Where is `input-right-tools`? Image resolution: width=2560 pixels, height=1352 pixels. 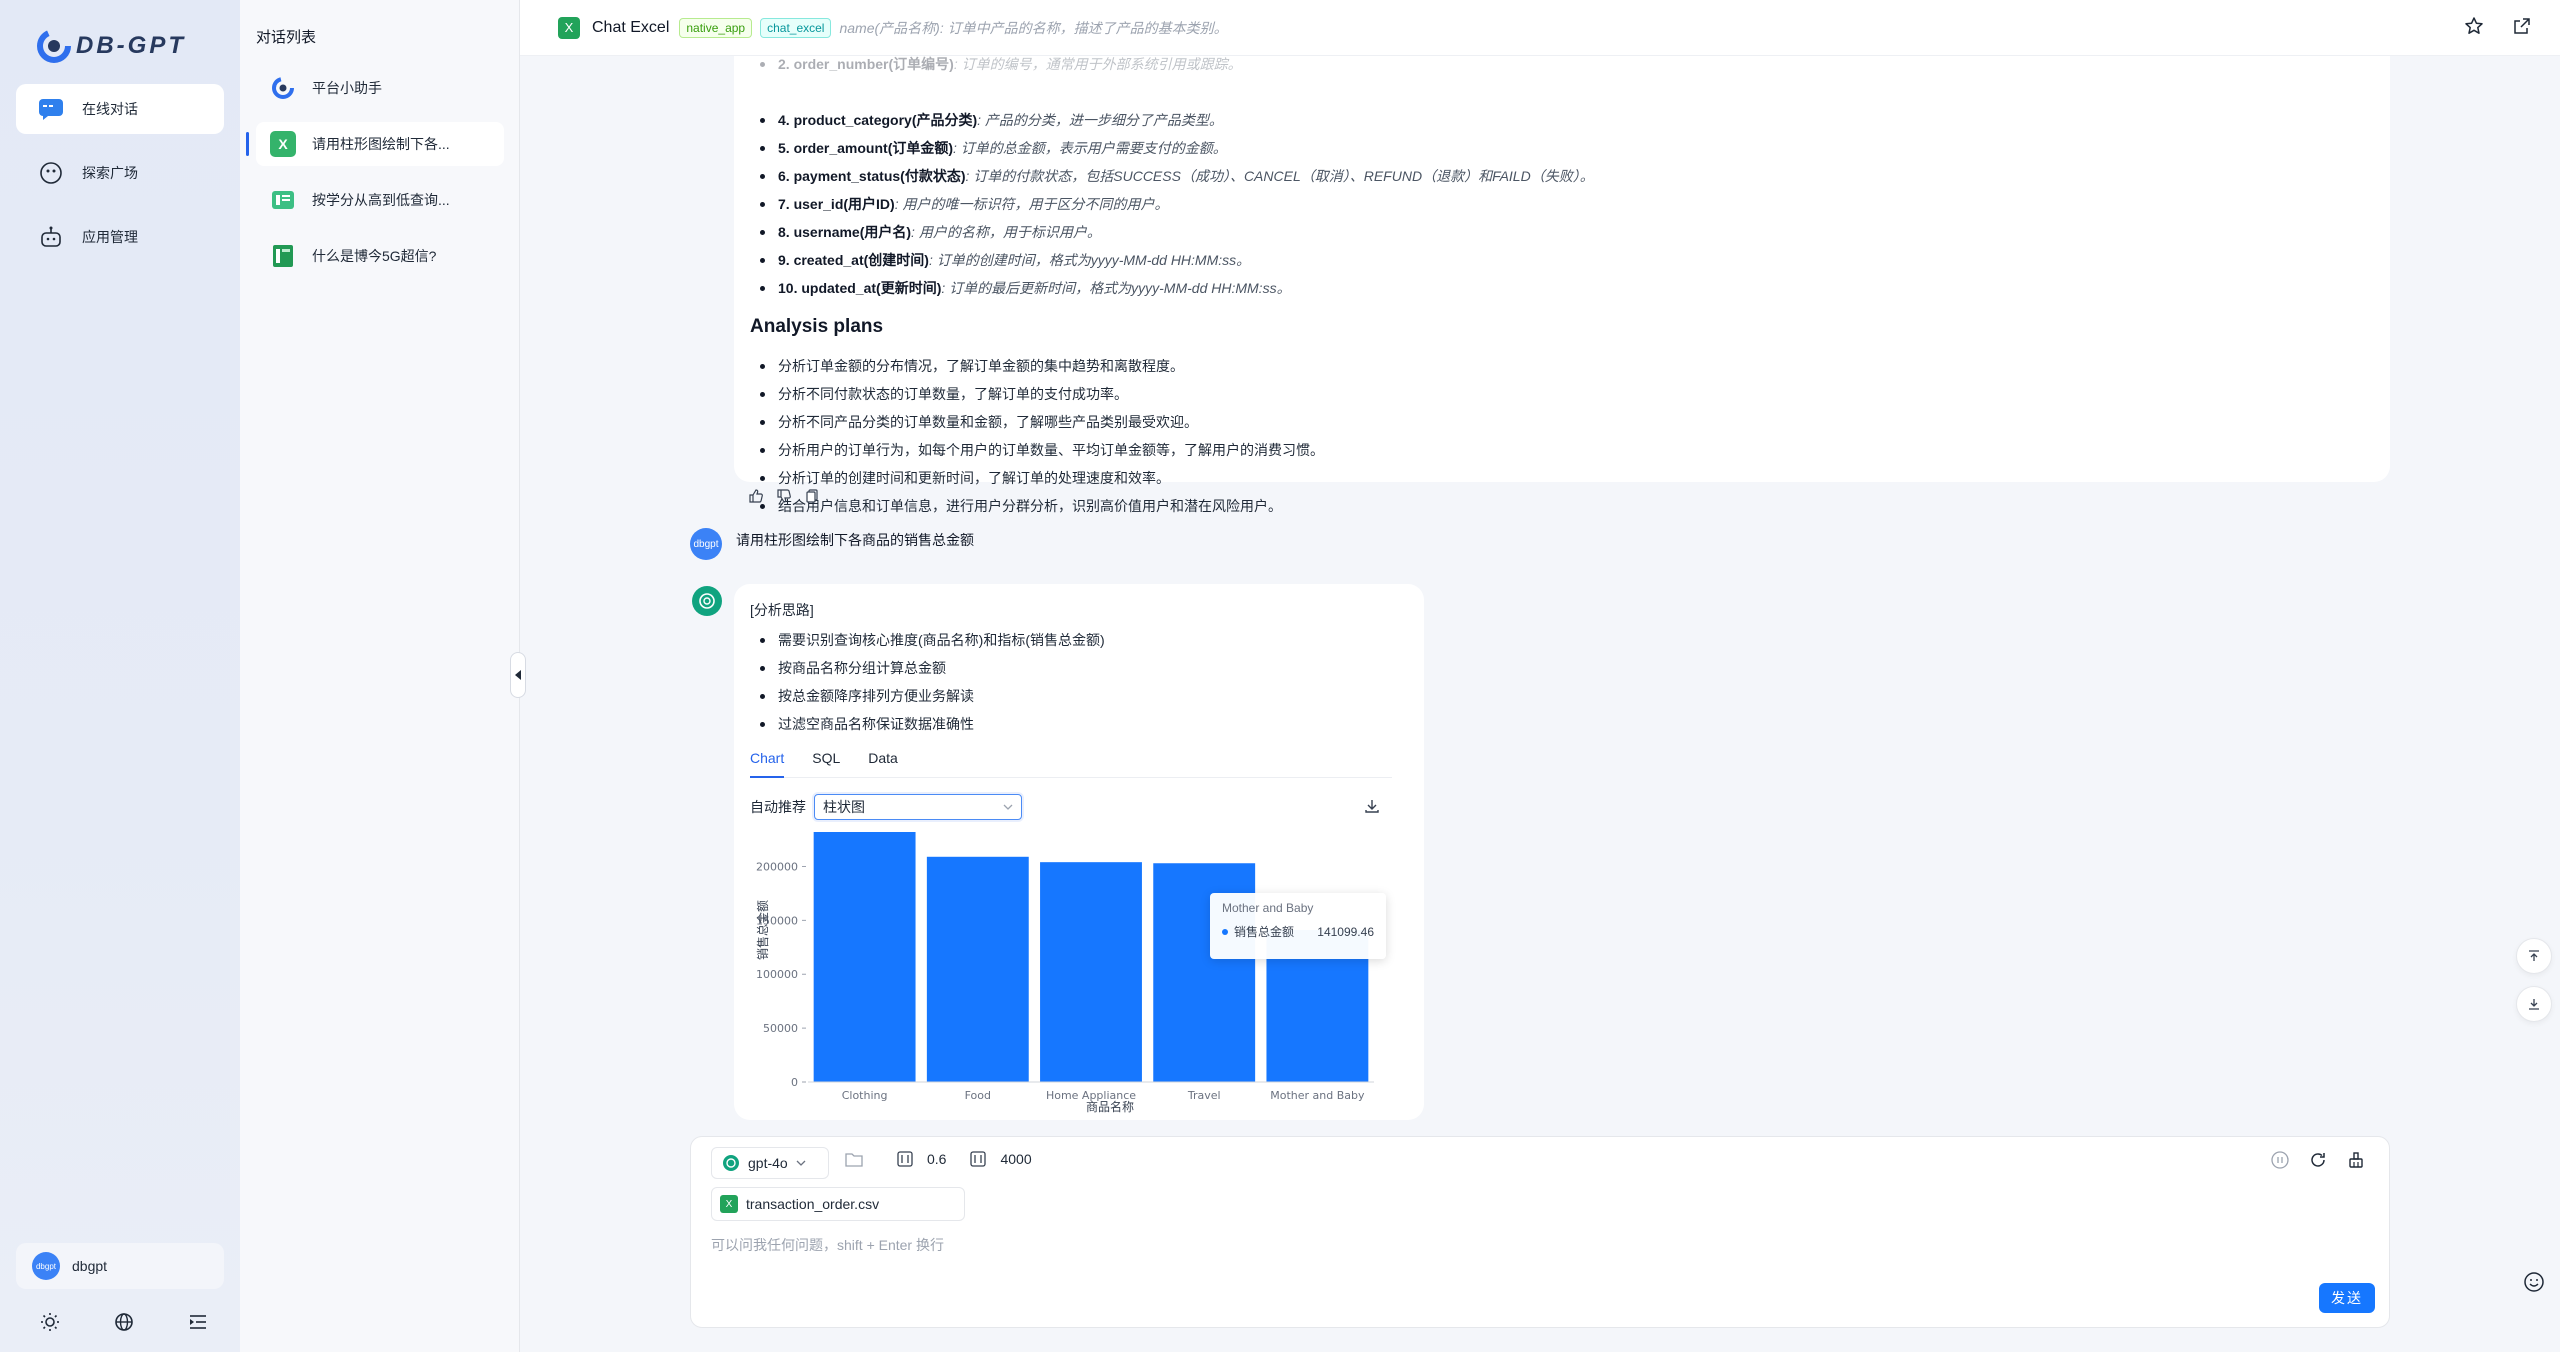
input-right-tools is located at coordinates (2318, 1160).